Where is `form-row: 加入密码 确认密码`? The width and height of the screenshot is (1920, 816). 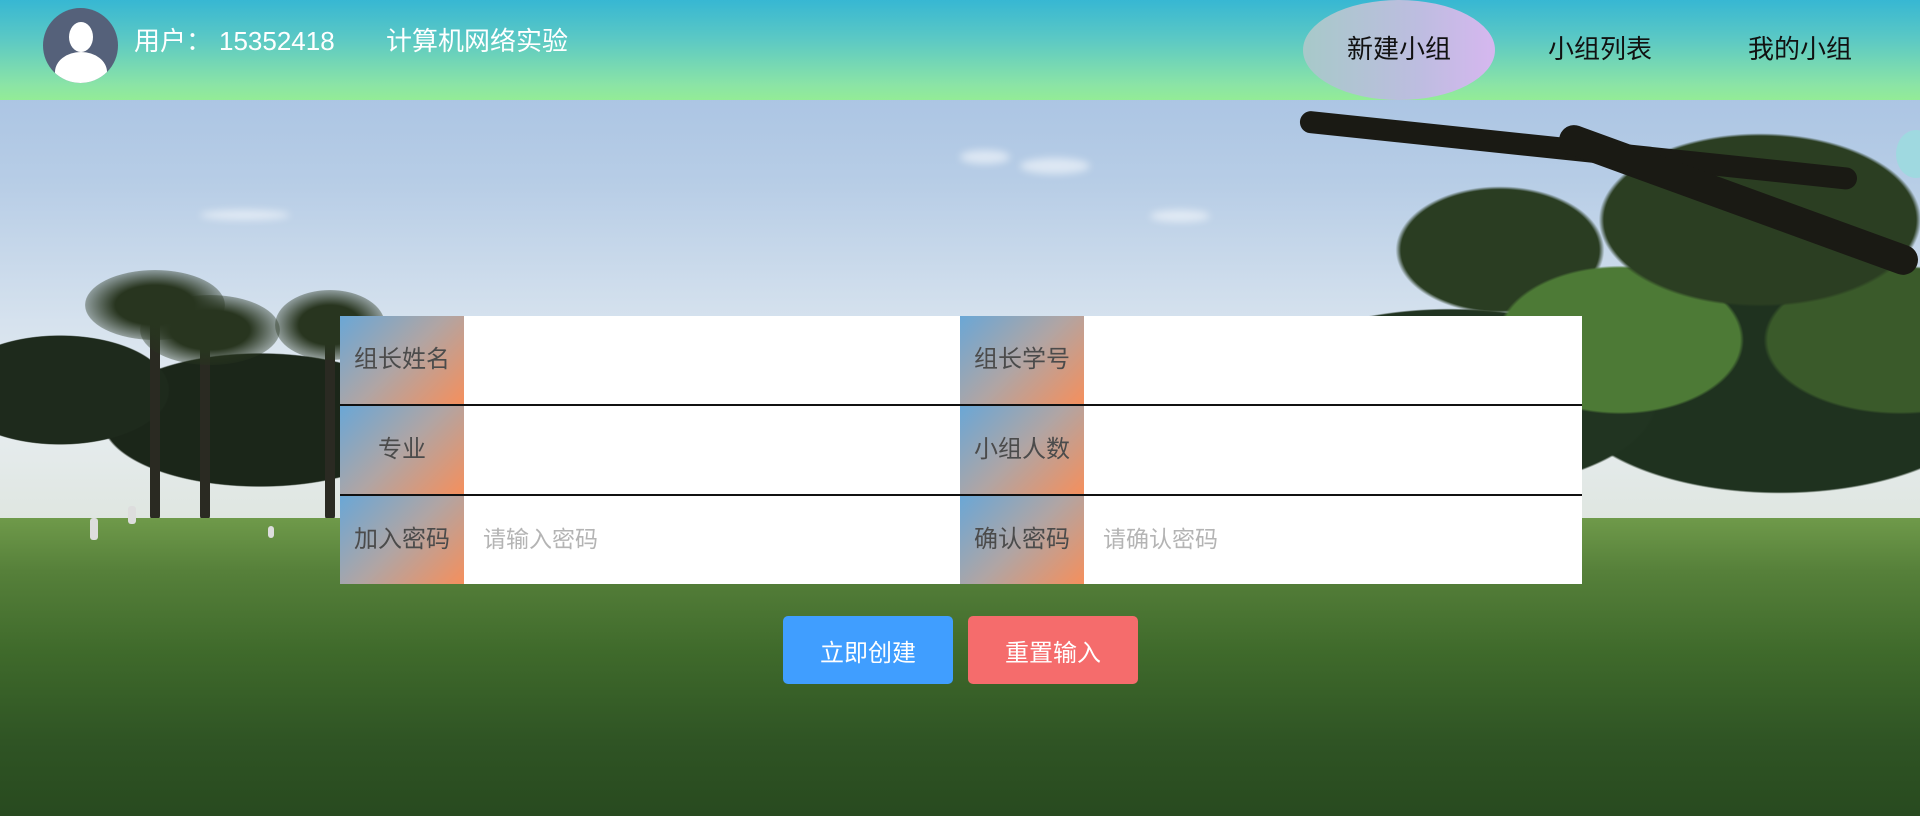 form-row: 加入密码 确认密码 is located at coordinates (961, 540).